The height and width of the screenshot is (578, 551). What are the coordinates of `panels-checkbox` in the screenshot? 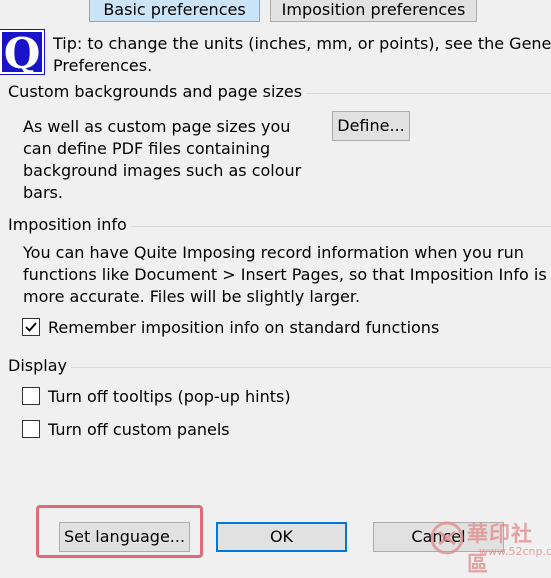 It's located at (31, 429).